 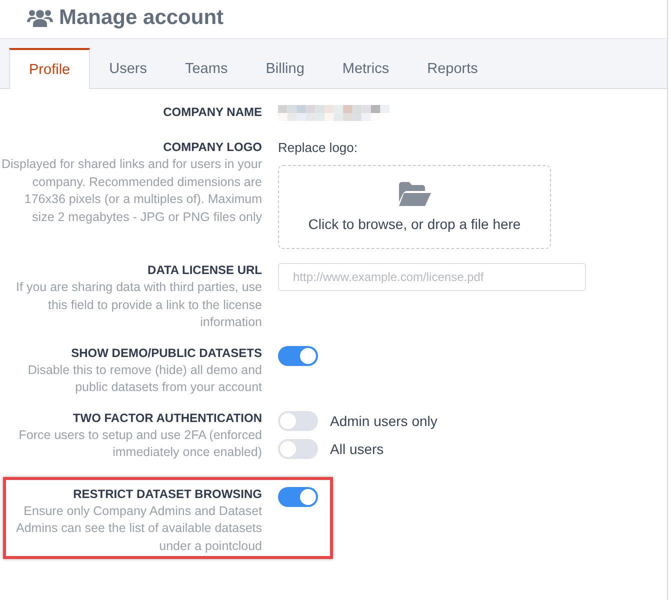 What do you see at coordinates (166, 353) in the screenshot?
I see `setting-label: SHOW DEMO/PUBLIC DATASETS` at bounding box center [166, 353].